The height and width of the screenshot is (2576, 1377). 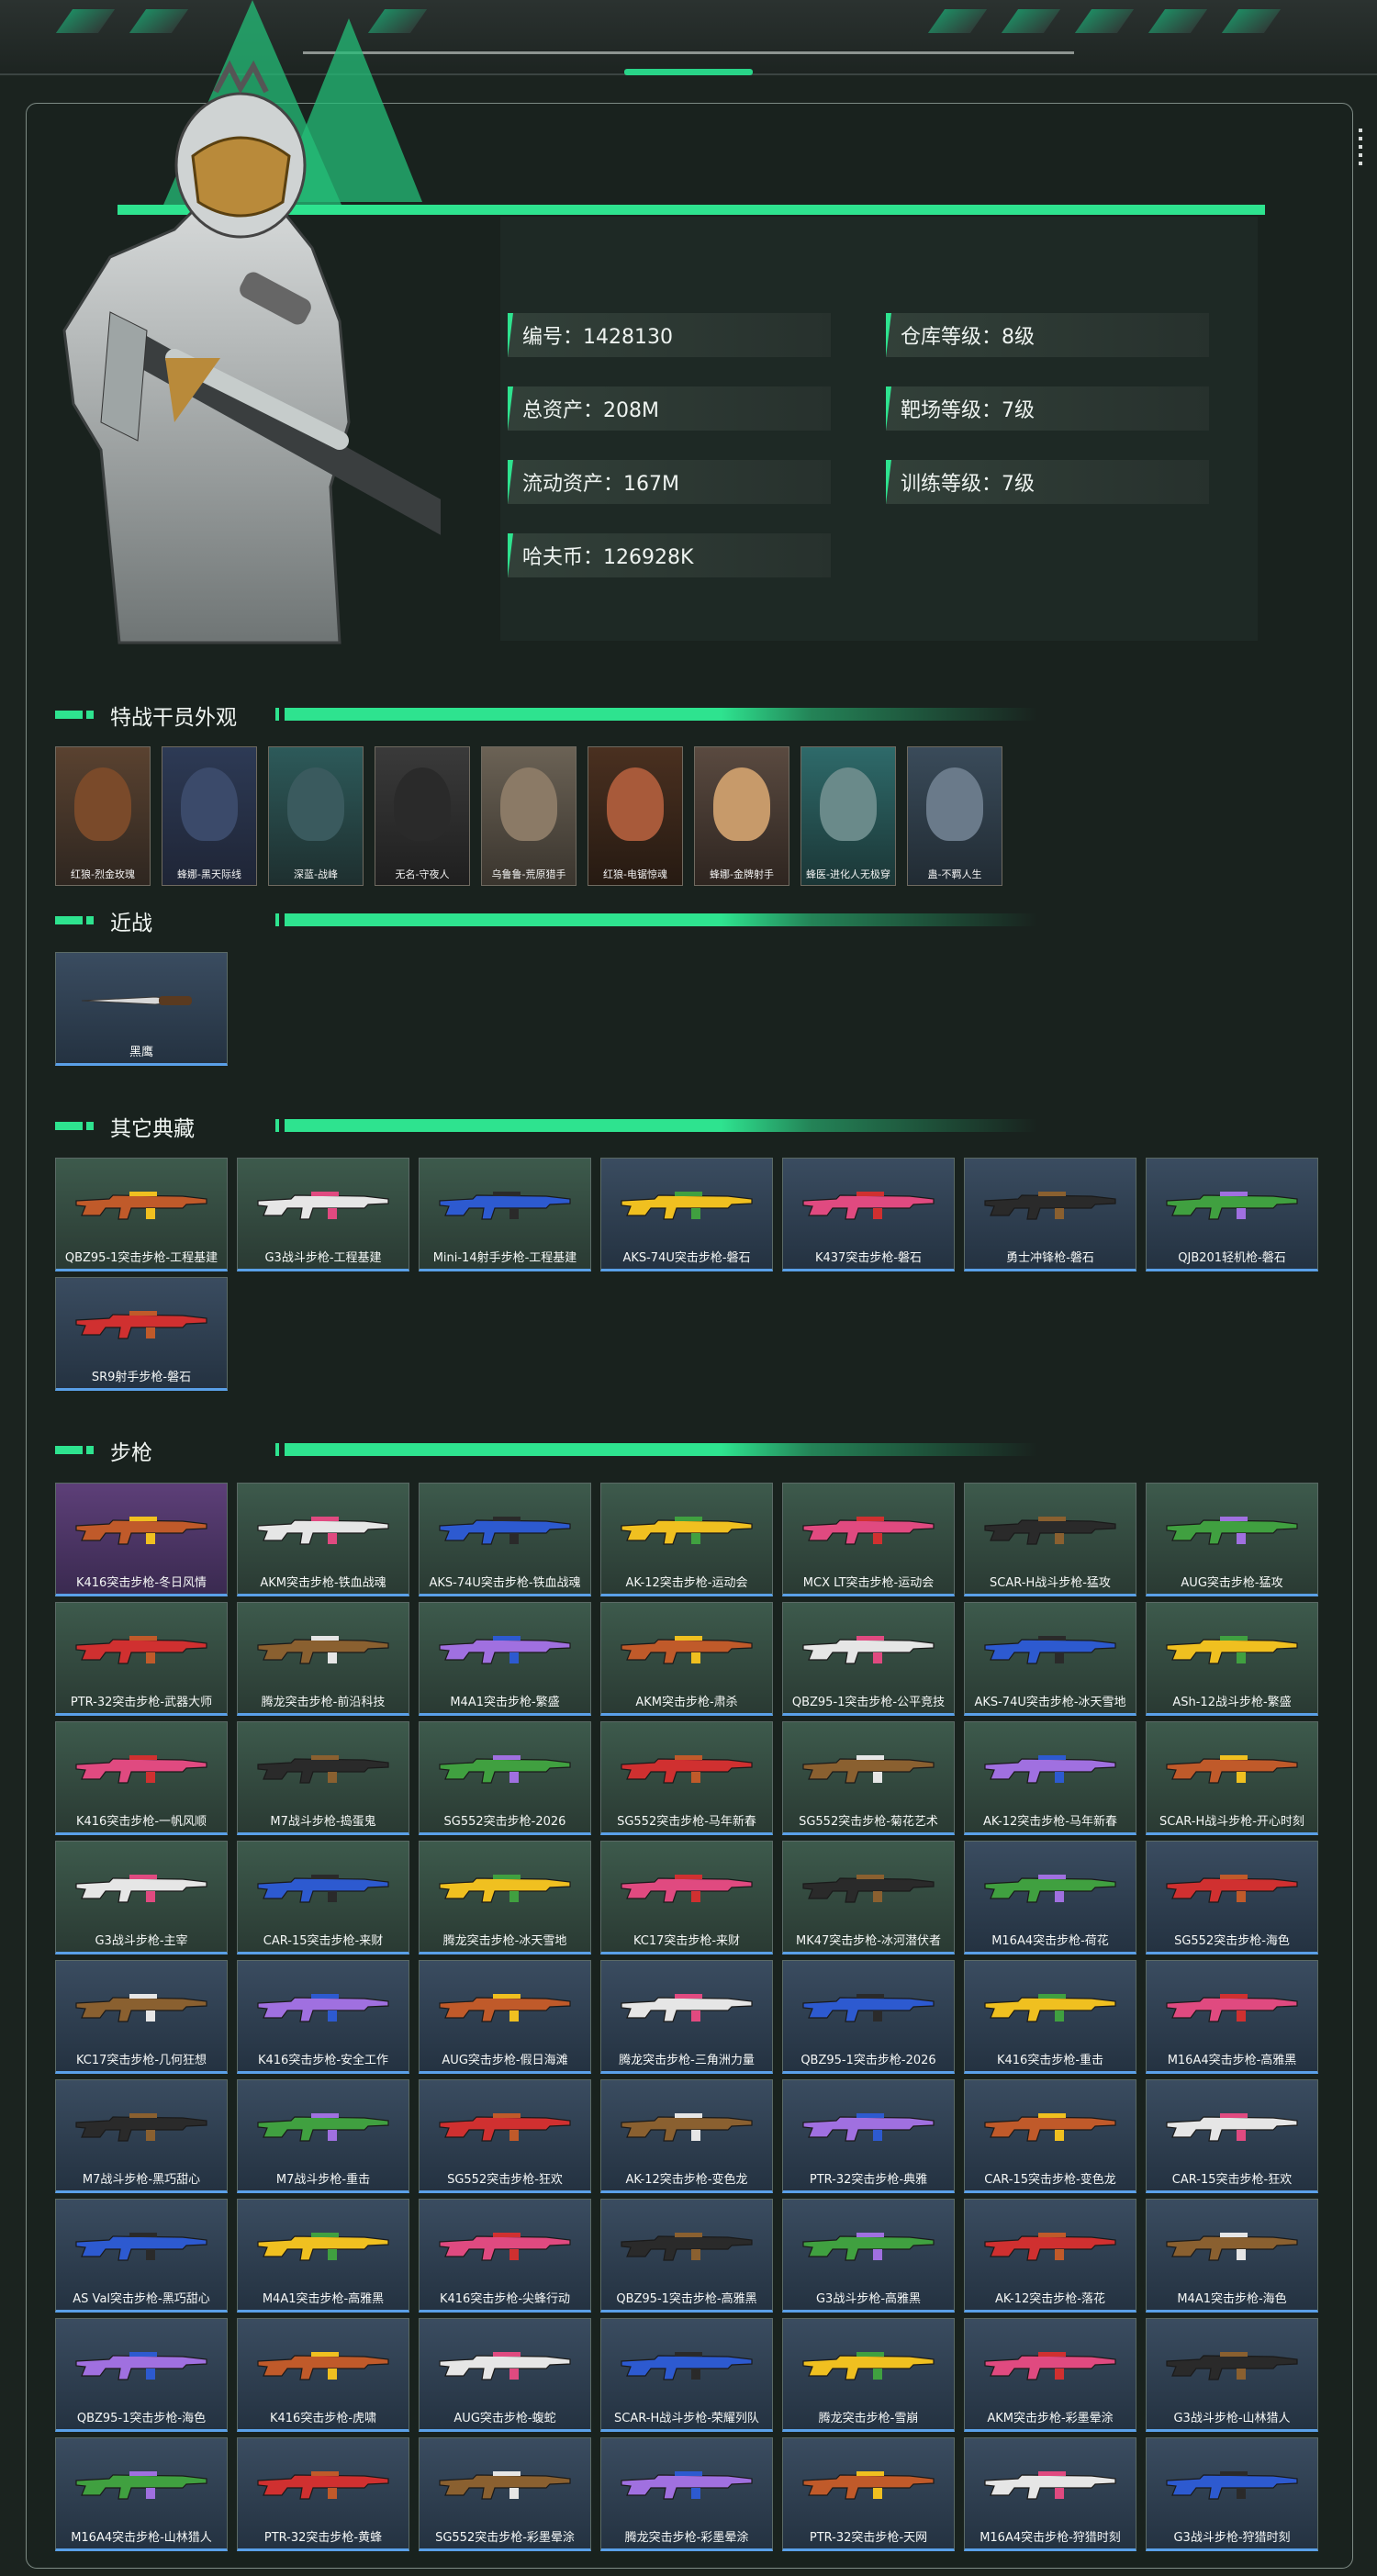 I want to click on operator-skin-card: 红狼-电锯惊魂, so click(x=635, y=816).